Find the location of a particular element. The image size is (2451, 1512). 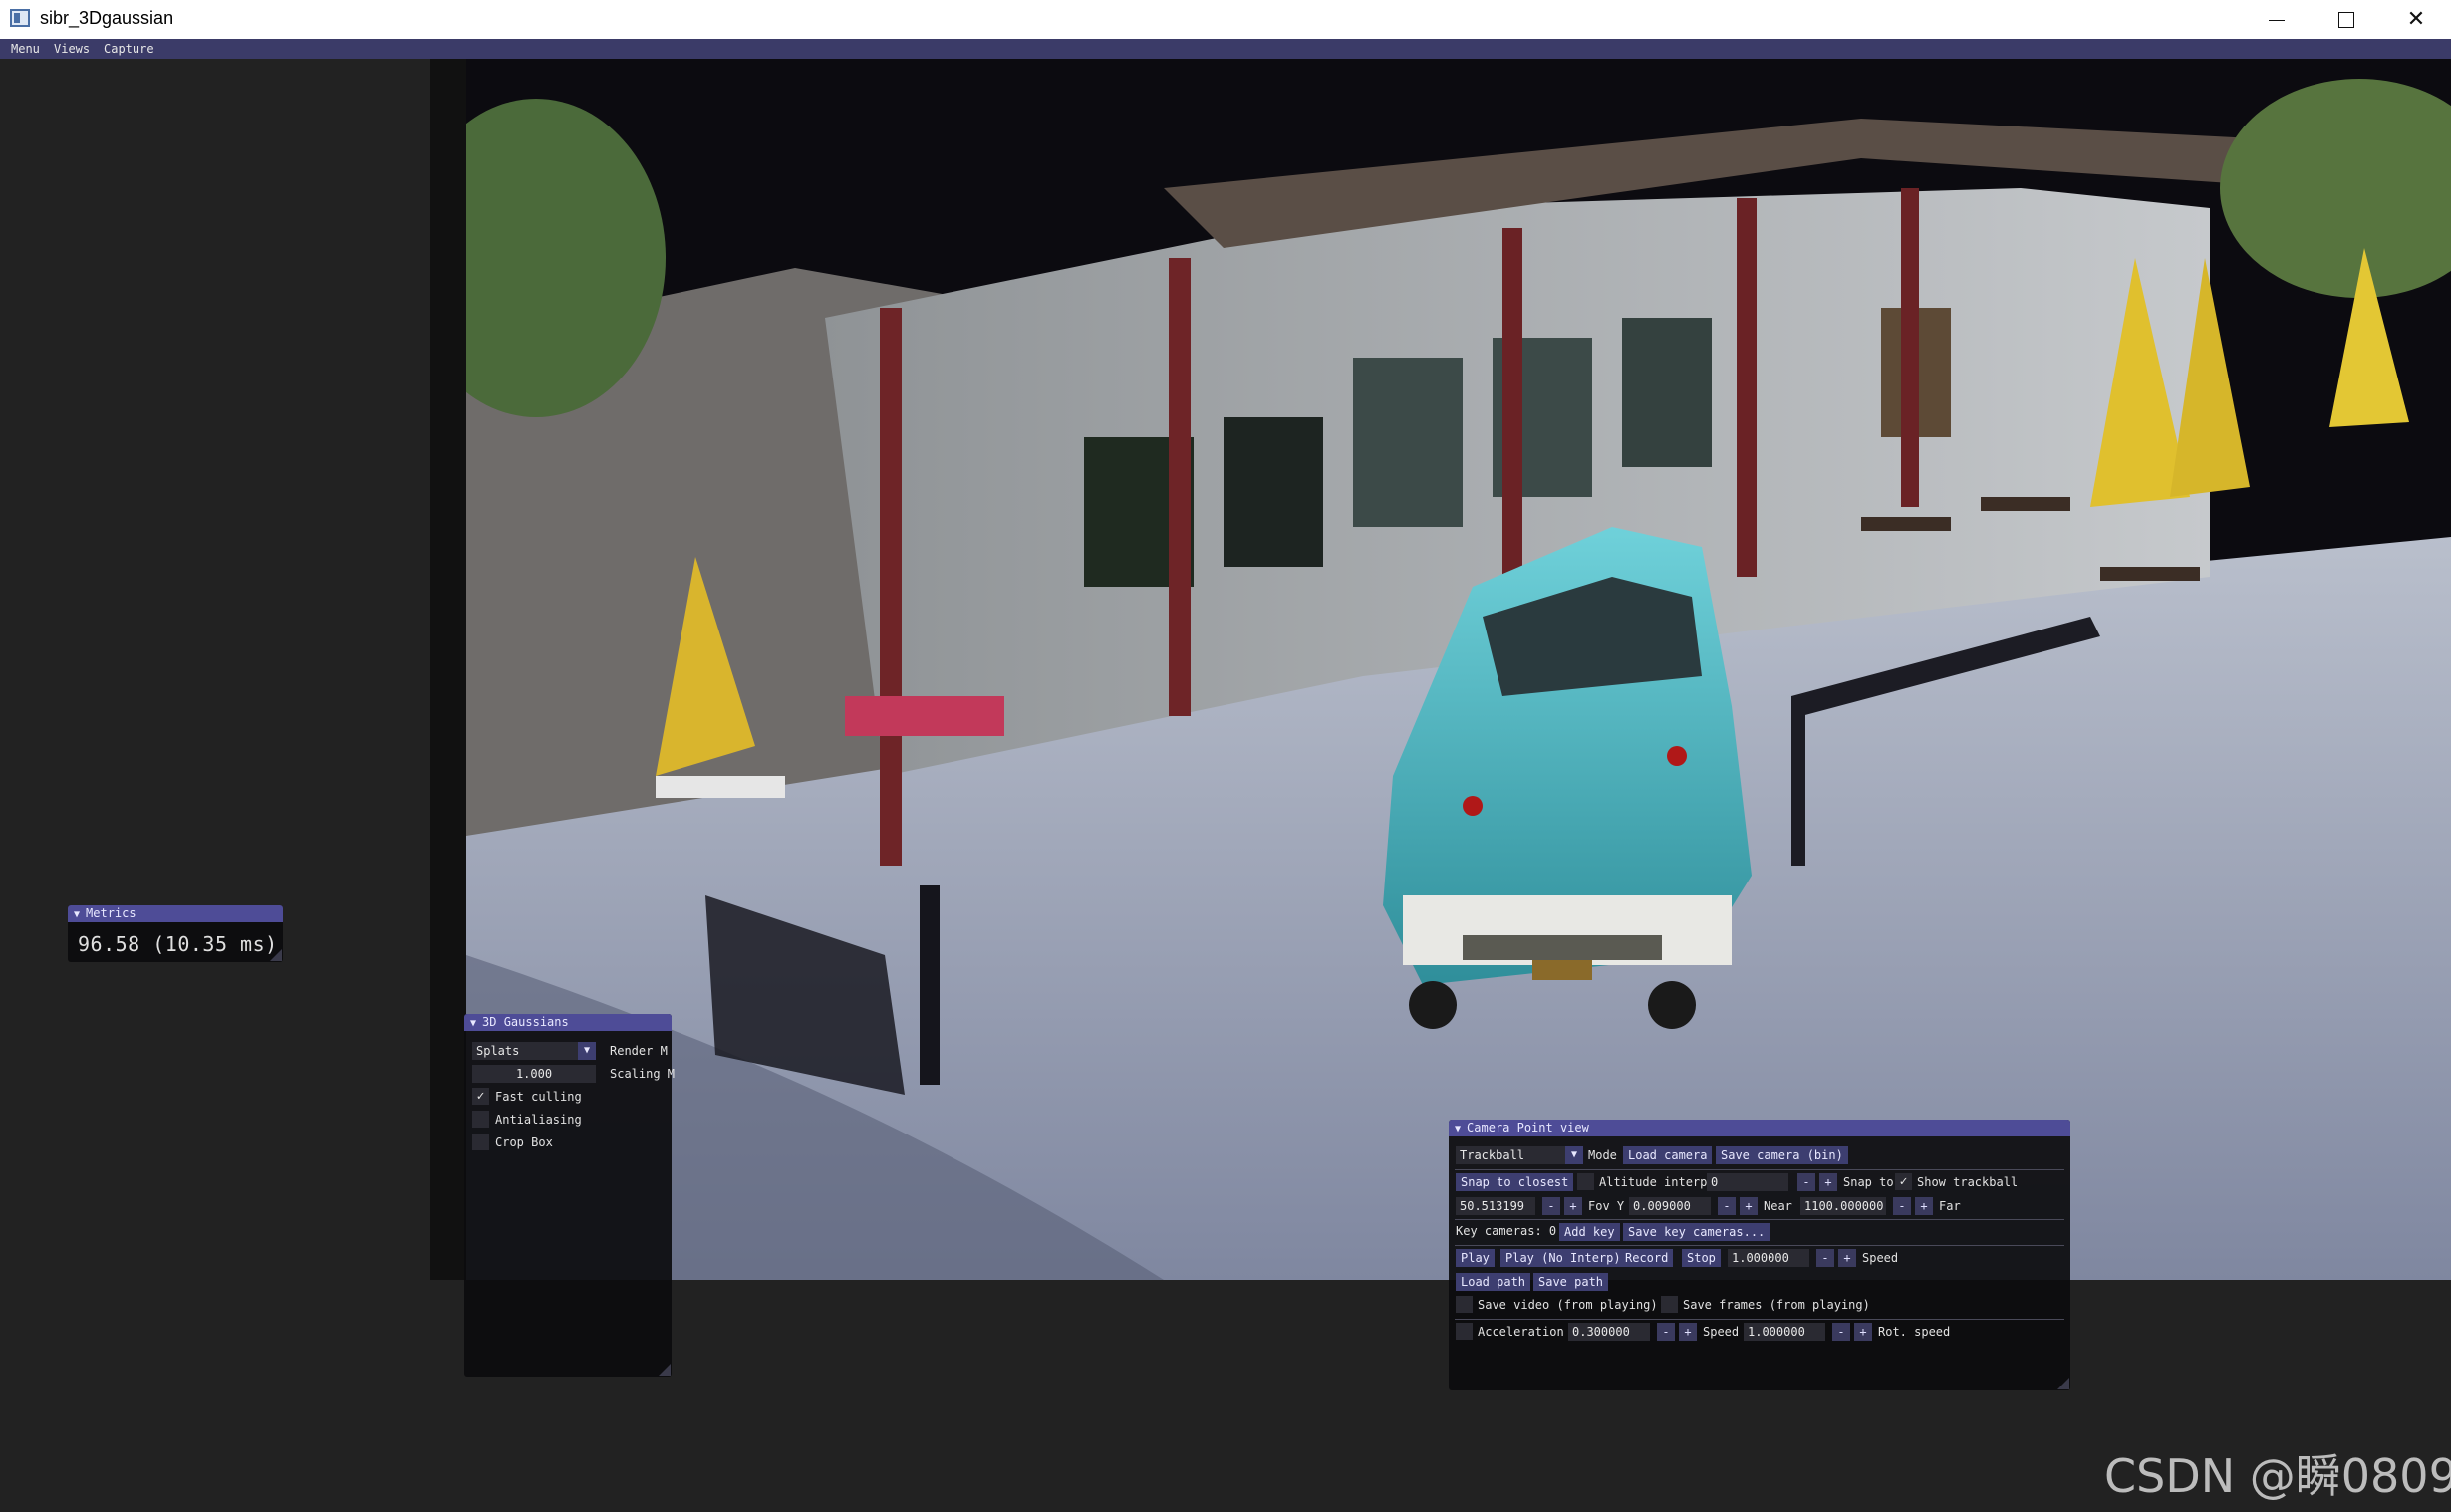

show-trackball-checkbox: ✓ is located at coordinates (1903, 1181).